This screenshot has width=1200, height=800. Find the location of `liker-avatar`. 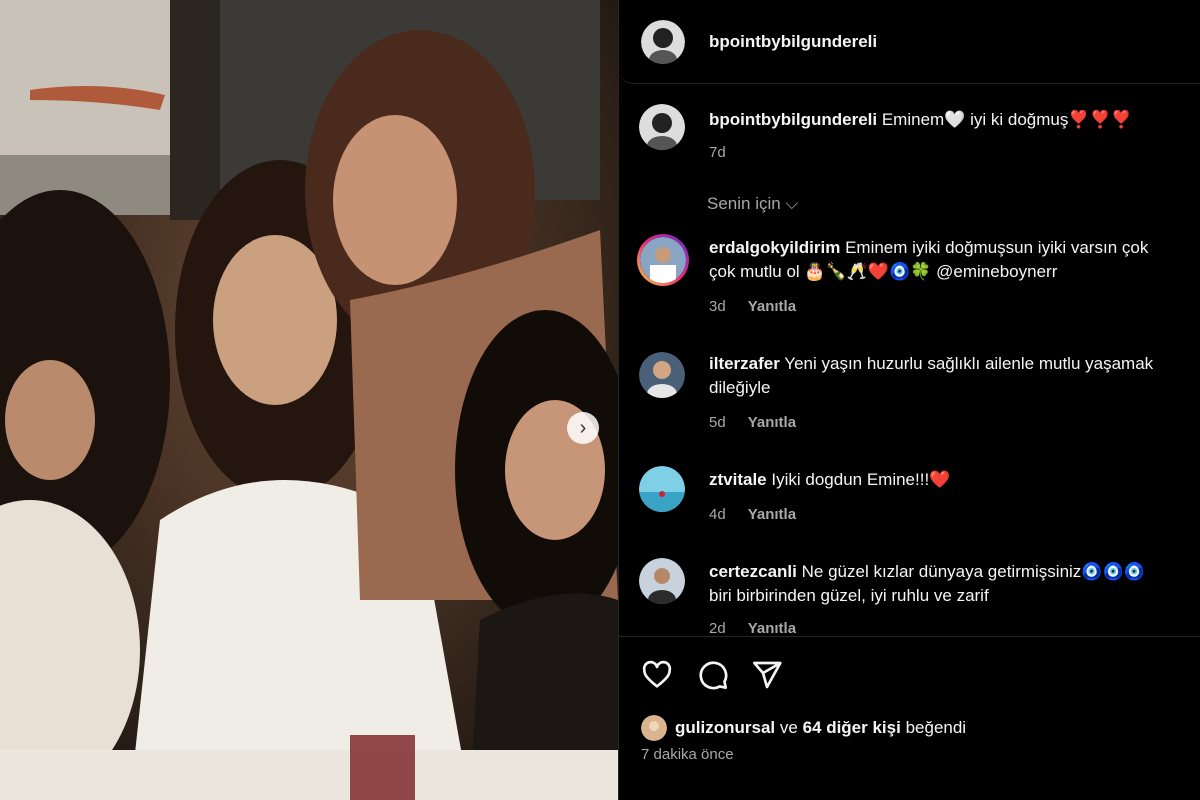

liker-avatar is located at coordinates (654, 728).